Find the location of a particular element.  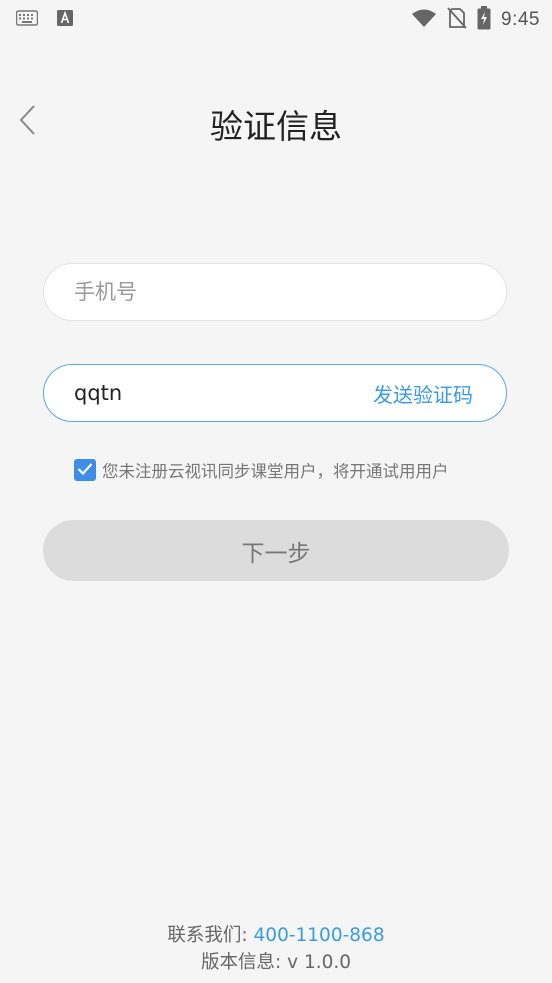

status-bar: 9:45 is located at coordinates (276, 18).